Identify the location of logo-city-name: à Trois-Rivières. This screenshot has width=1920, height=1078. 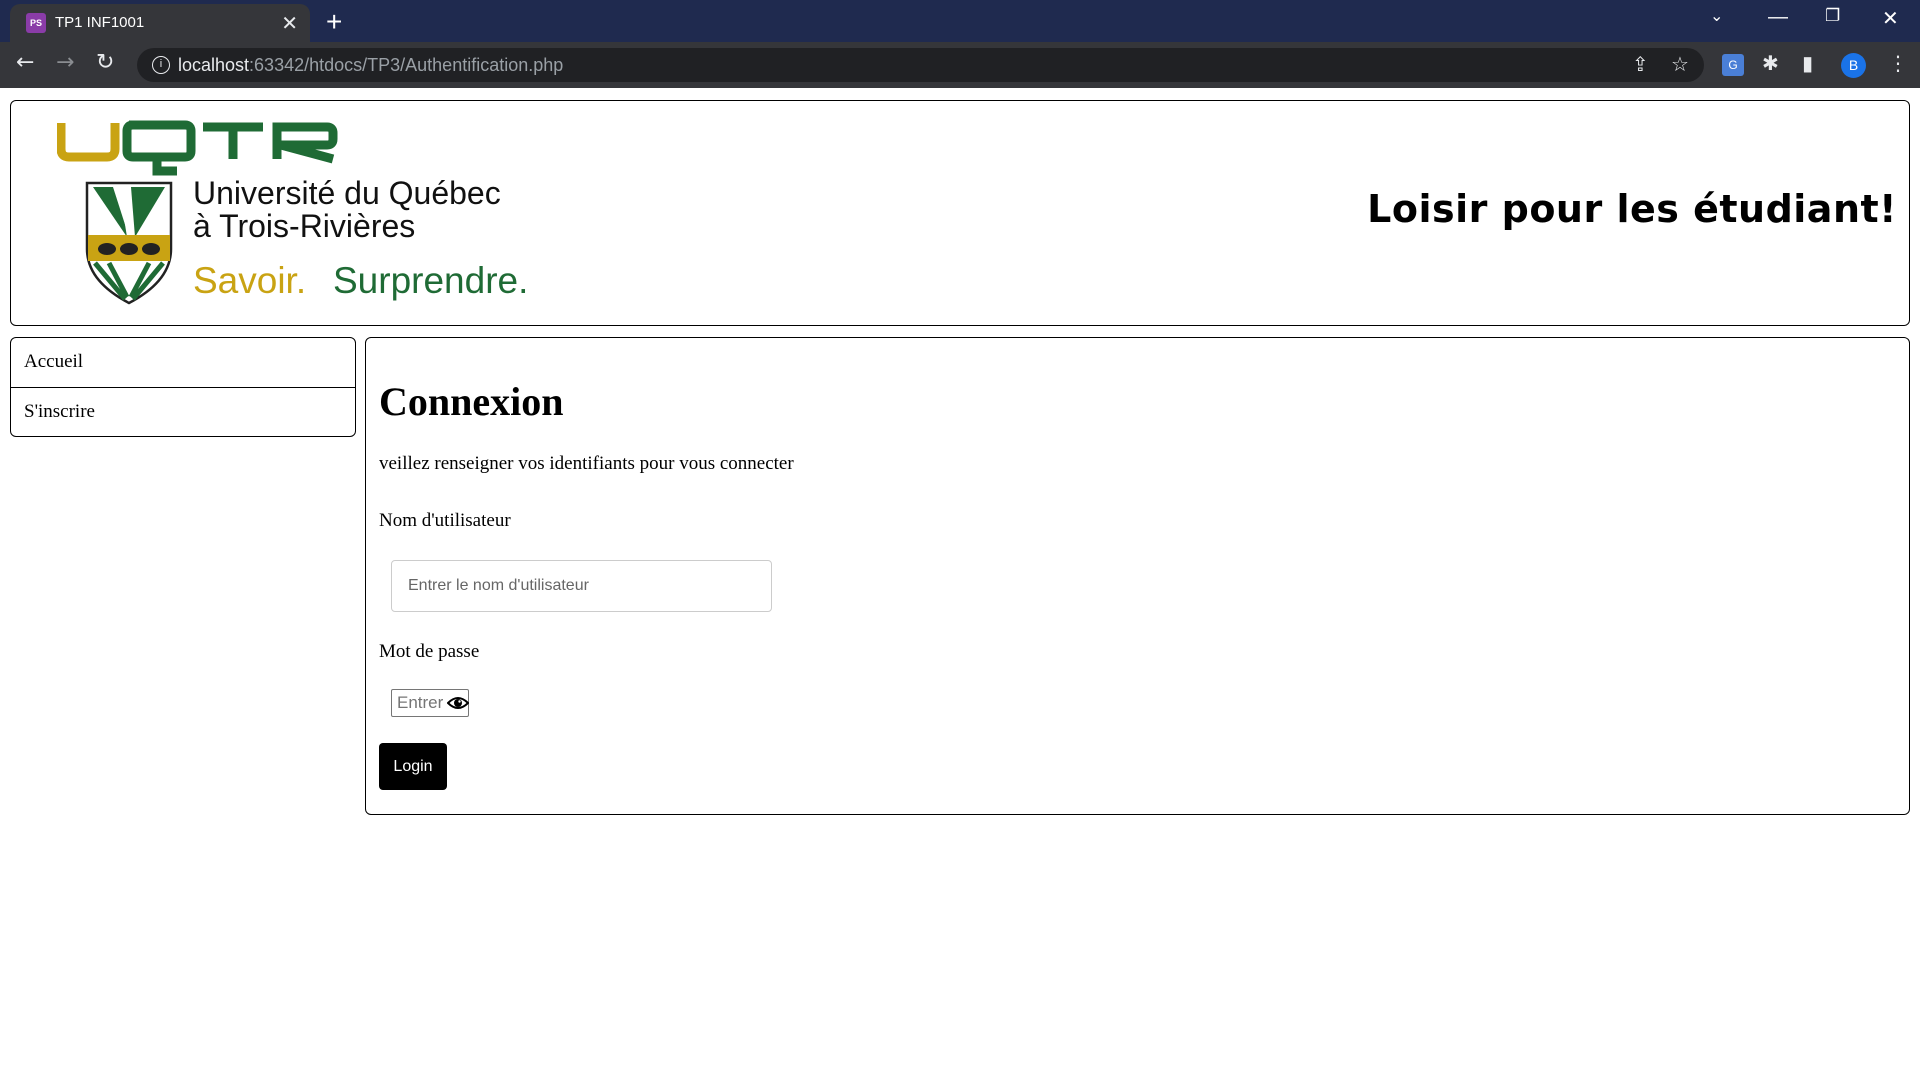
(304, 226).